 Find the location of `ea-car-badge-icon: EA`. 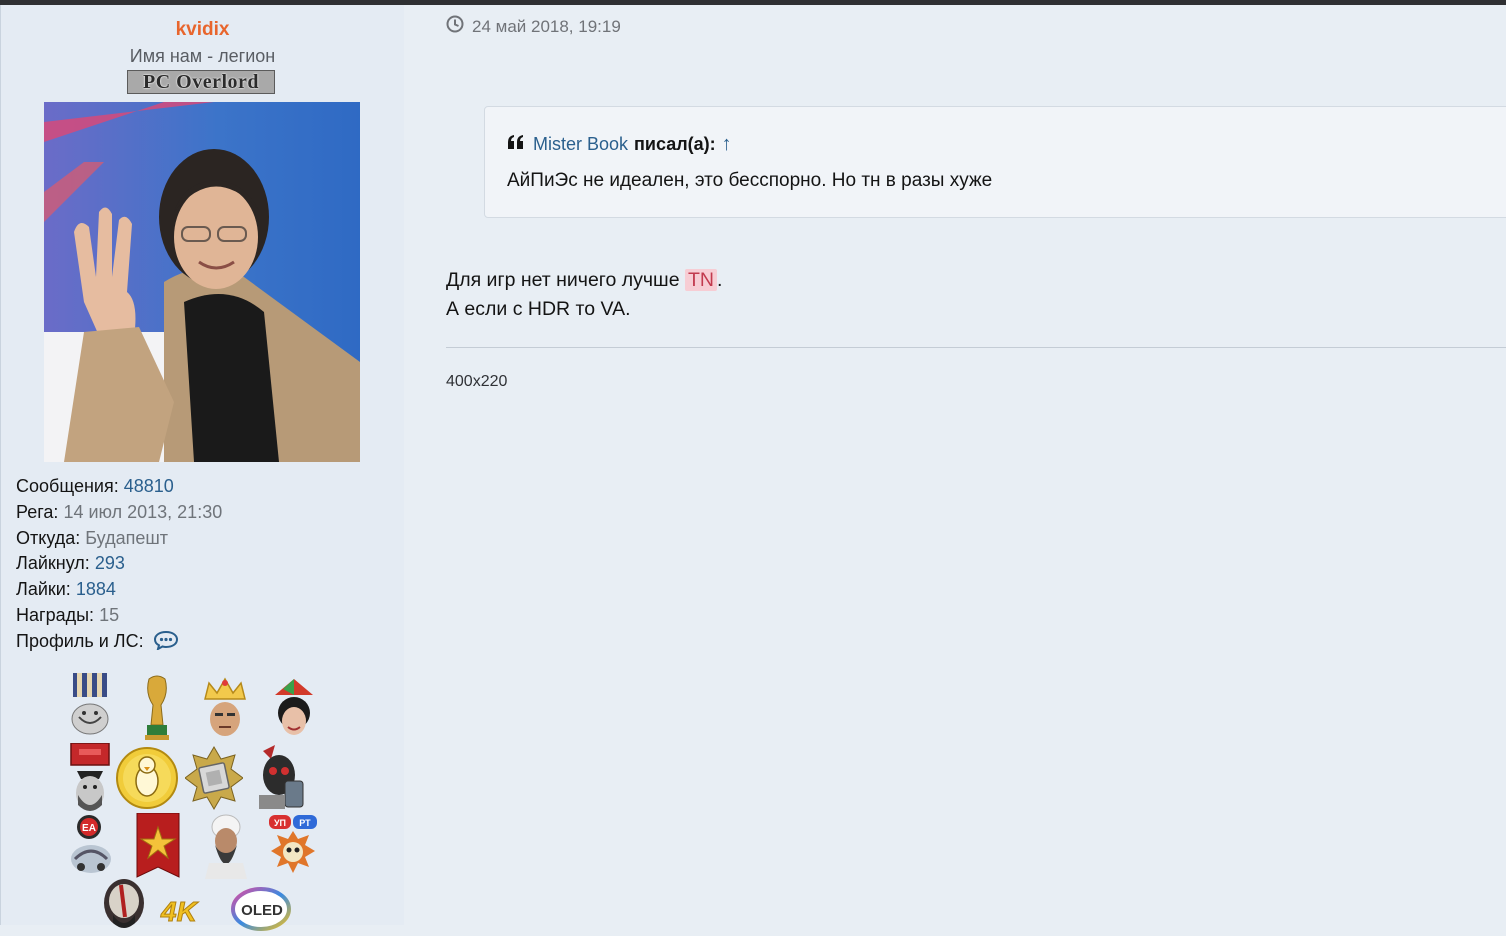

ea-car-badge-icon: EA is located at coordinates (91, 848).